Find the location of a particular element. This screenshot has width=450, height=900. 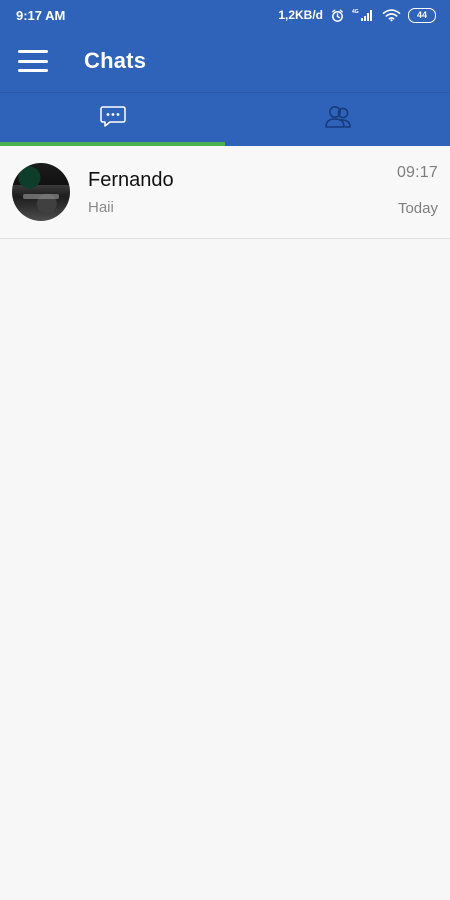

chat-bubble-icon is located at coordinates (113, 119).